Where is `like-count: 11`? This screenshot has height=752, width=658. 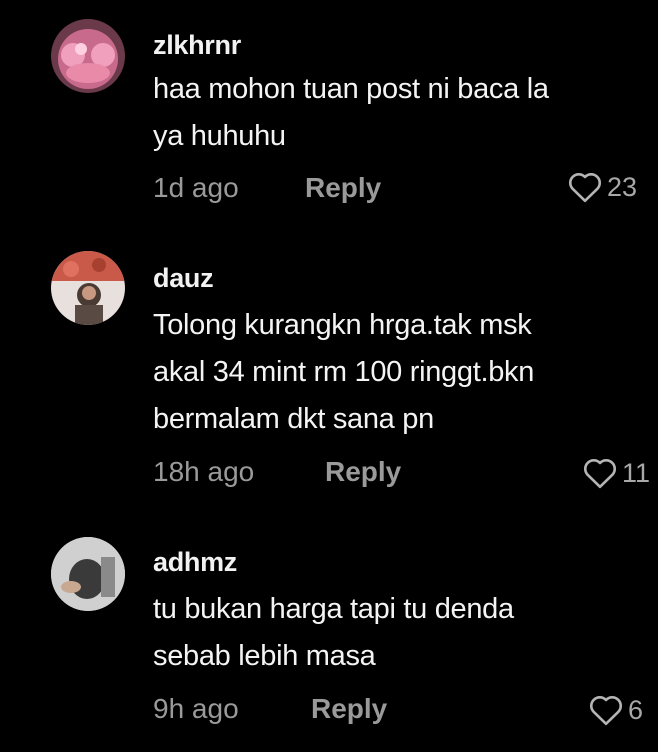
like-count: 11 is located at coordinates (636, 472).